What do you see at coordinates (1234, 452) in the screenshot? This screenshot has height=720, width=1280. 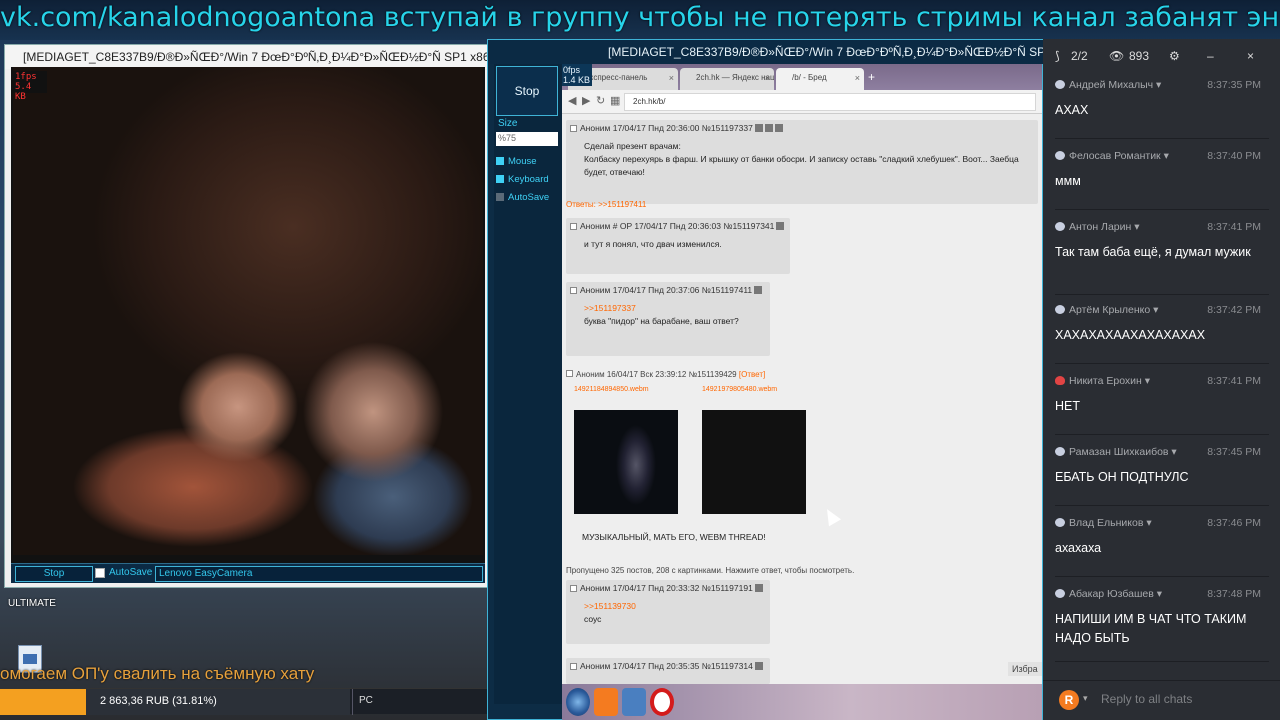 I see `message-time: 8:37:45 PM` at bounding box center [1234, 452].